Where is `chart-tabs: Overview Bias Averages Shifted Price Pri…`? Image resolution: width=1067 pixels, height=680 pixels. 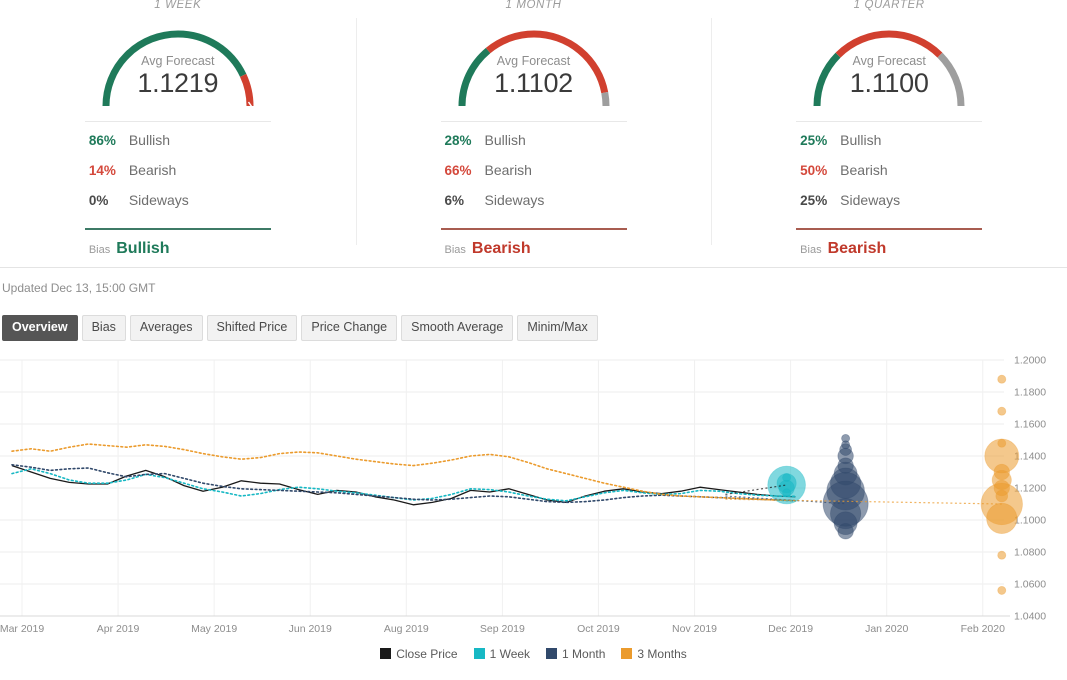
chart-tabs: Overview Bias Averages Shifted Price Pri… is located at coordinates (533, 318).